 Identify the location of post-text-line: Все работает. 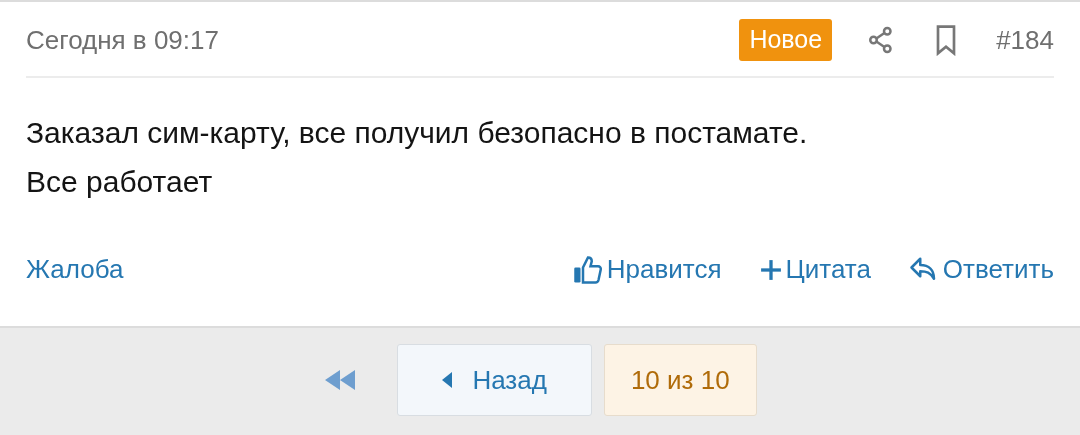
(119, 182).